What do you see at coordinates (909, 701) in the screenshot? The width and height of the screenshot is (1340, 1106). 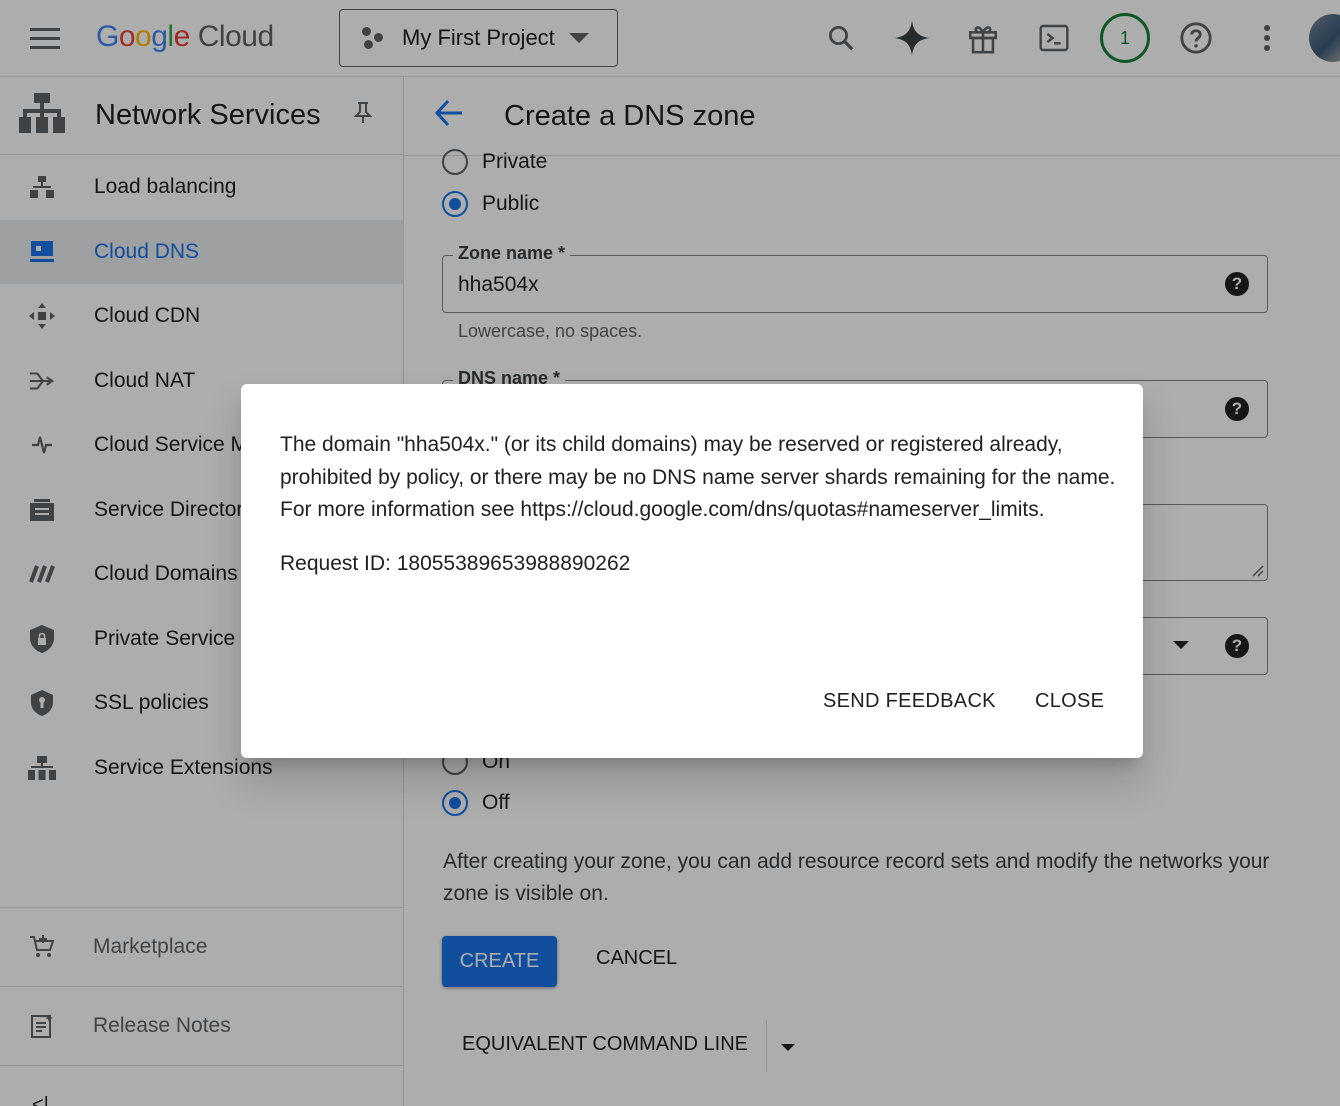 I see `send-feedback-button: SEND FEEDBACK` at bounding box center [909, 701].